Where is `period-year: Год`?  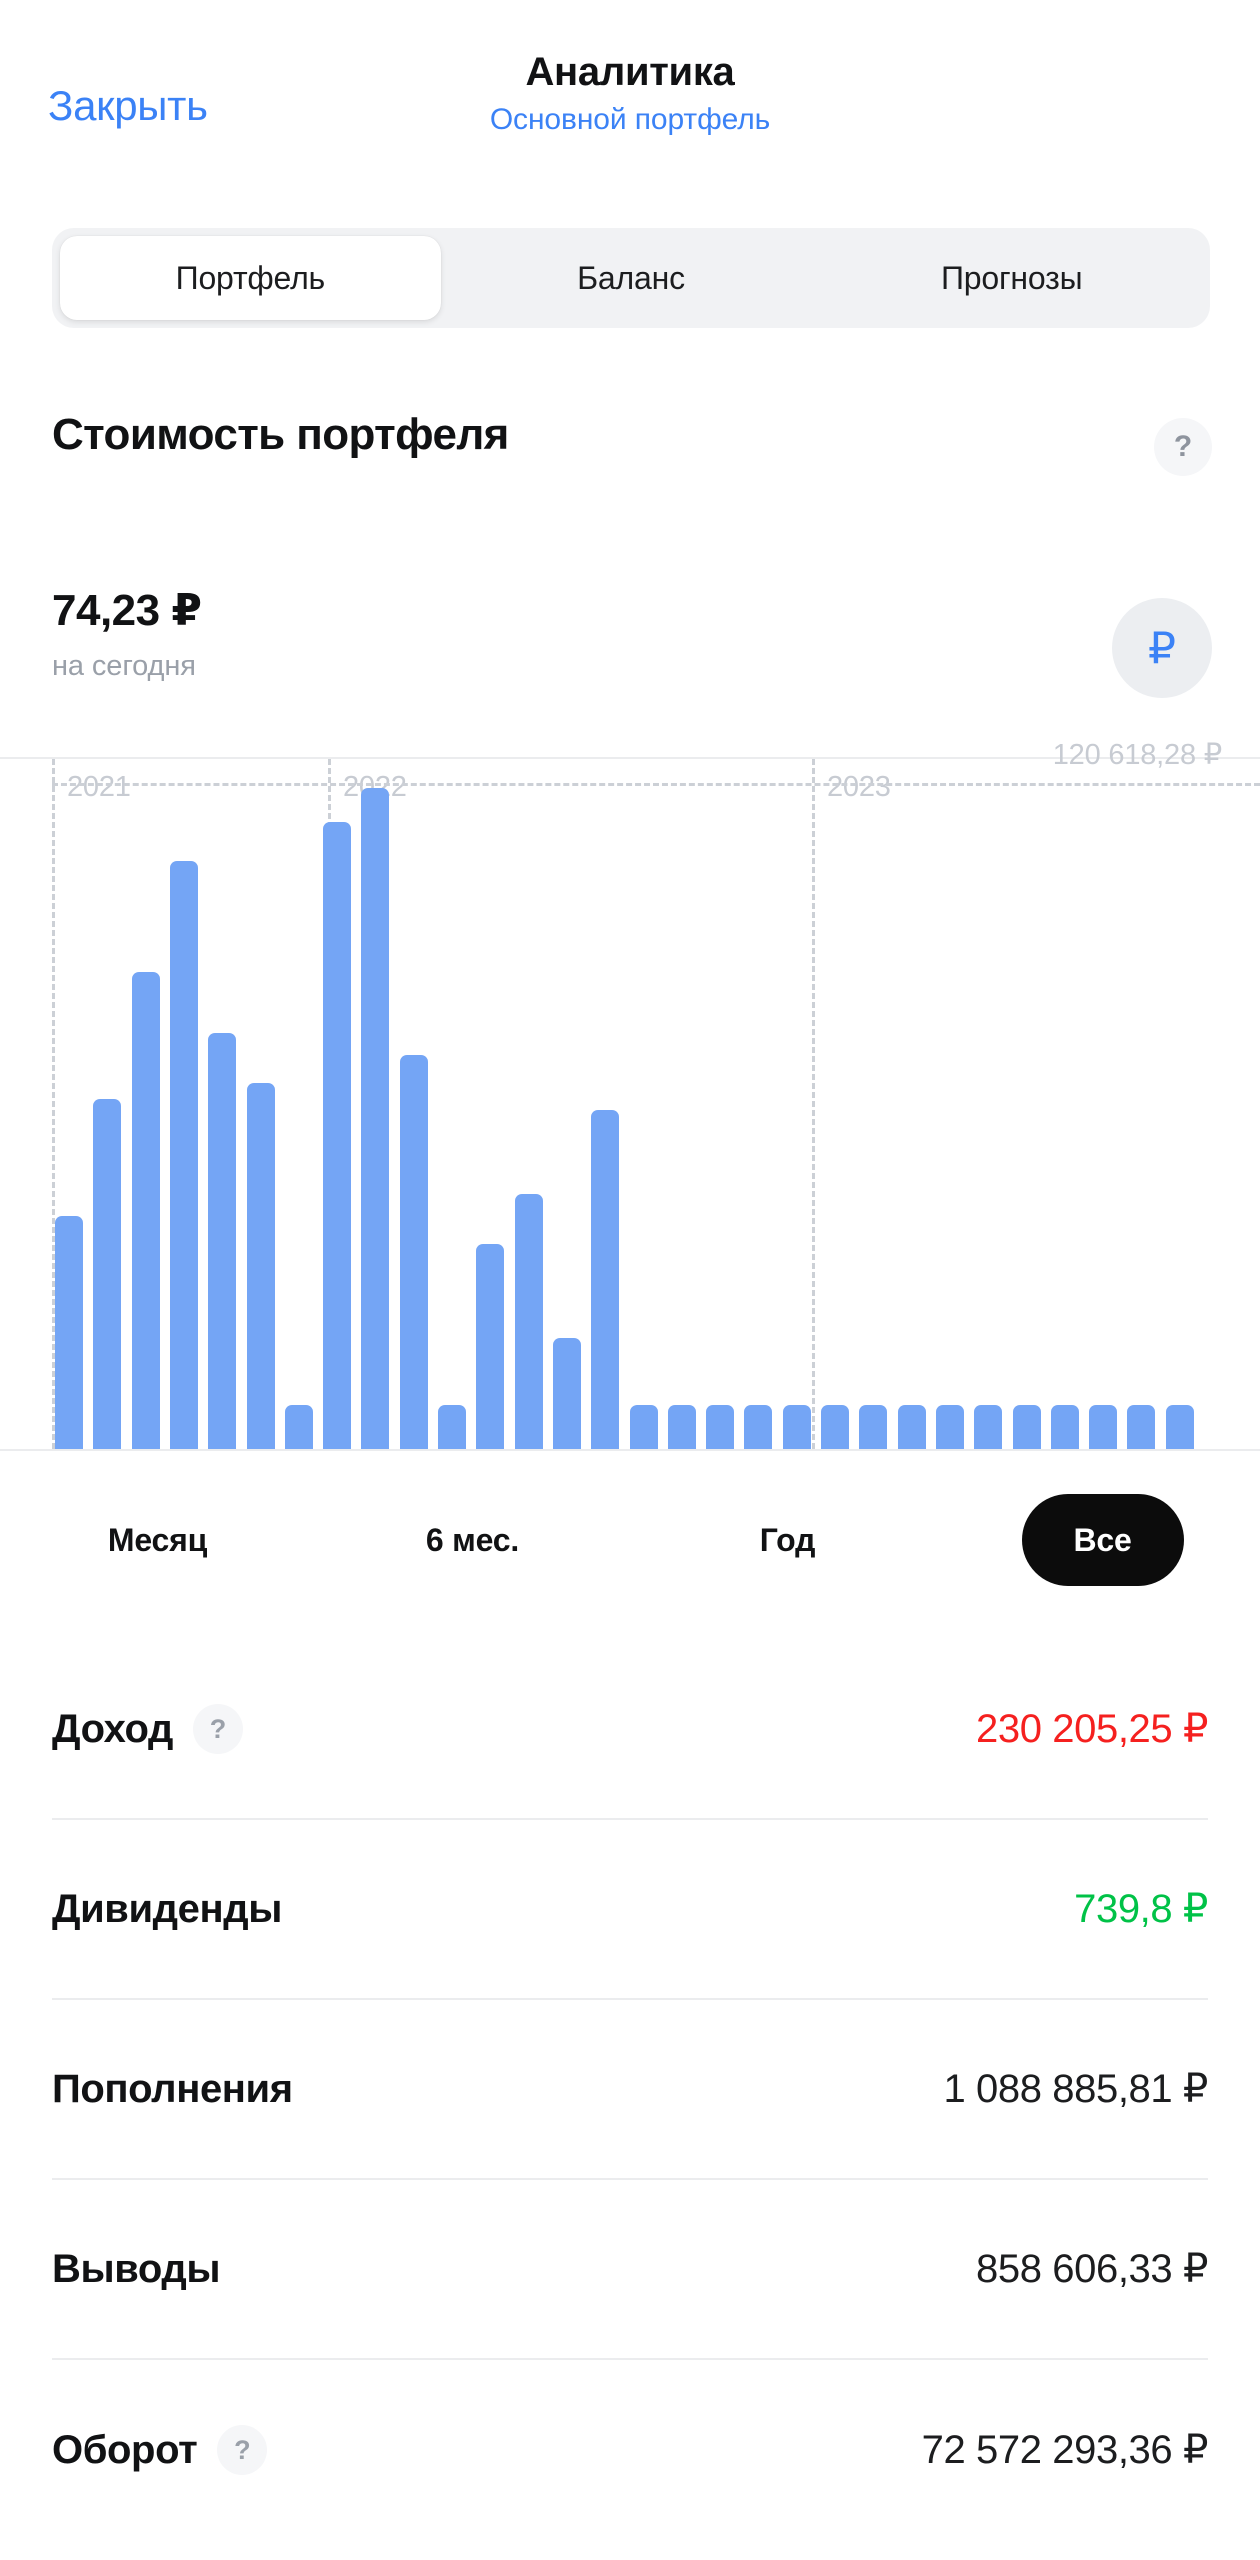 period-year: Год is located at coordinates (787, 1540).